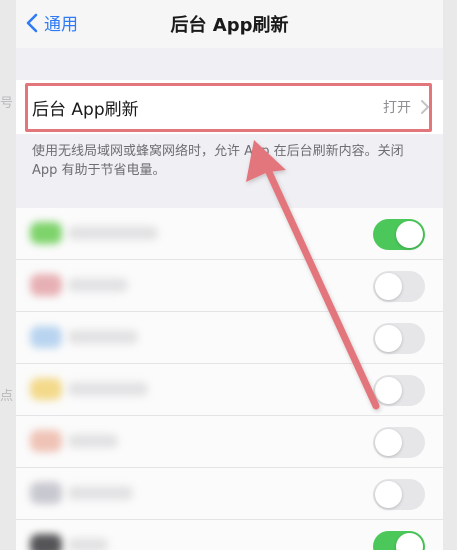 This screenshot has width=457, height=550. Describe the element at coordinates (228, 107) in the screenshot. I see `annotation-highlight-box` at that location.